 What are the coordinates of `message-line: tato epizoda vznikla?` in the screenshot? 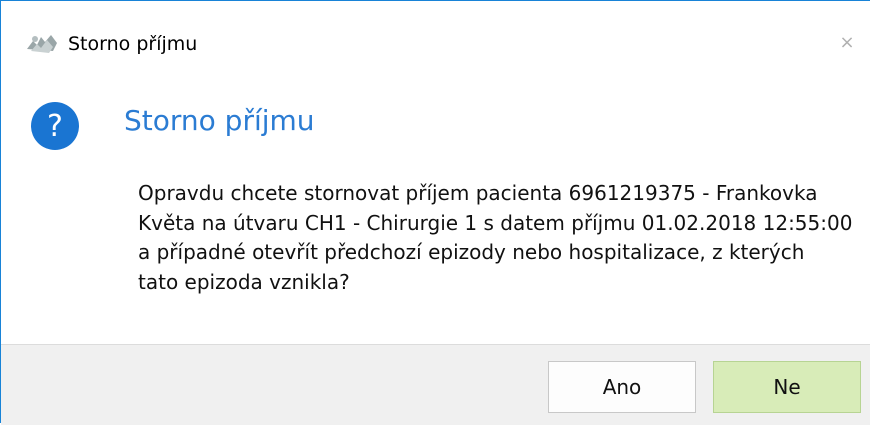 It's located at (244, 281).